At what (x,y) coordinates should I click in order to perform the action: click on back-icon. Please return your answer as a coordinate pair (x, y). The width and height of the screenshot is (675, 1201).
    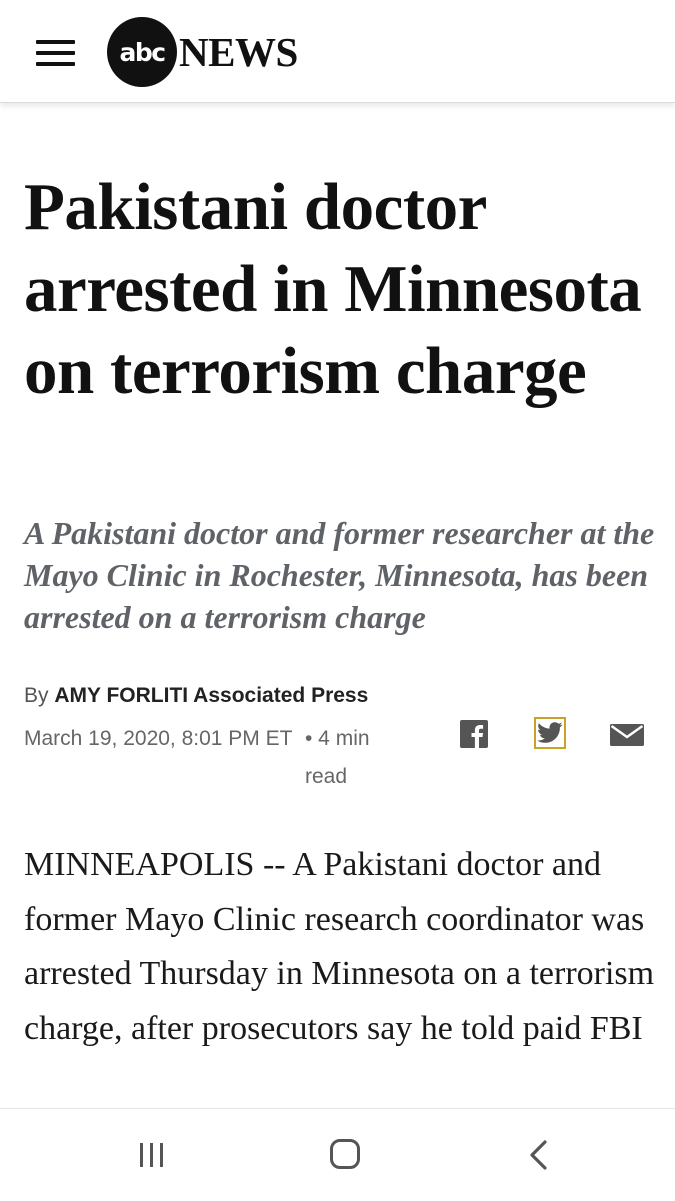
    Looking at the image, I should click on (539, 1155).